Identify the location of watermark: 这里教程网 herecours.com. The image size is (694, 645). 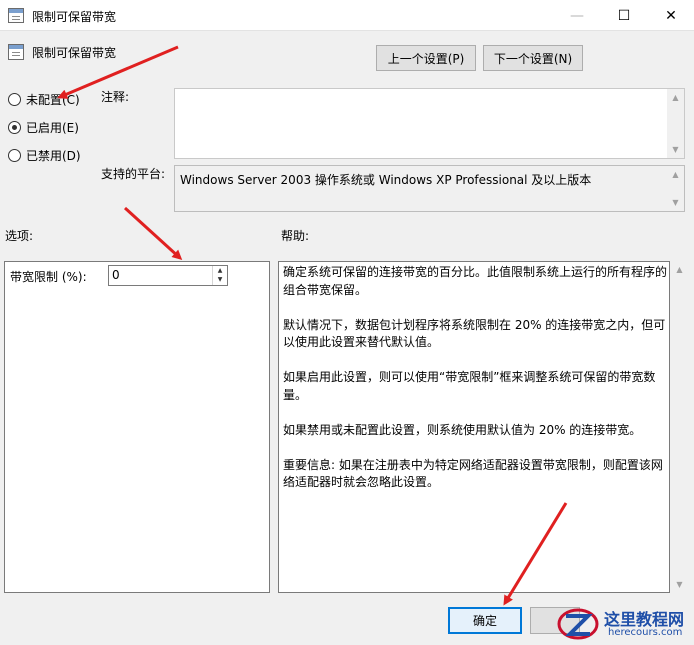
(625, 623).